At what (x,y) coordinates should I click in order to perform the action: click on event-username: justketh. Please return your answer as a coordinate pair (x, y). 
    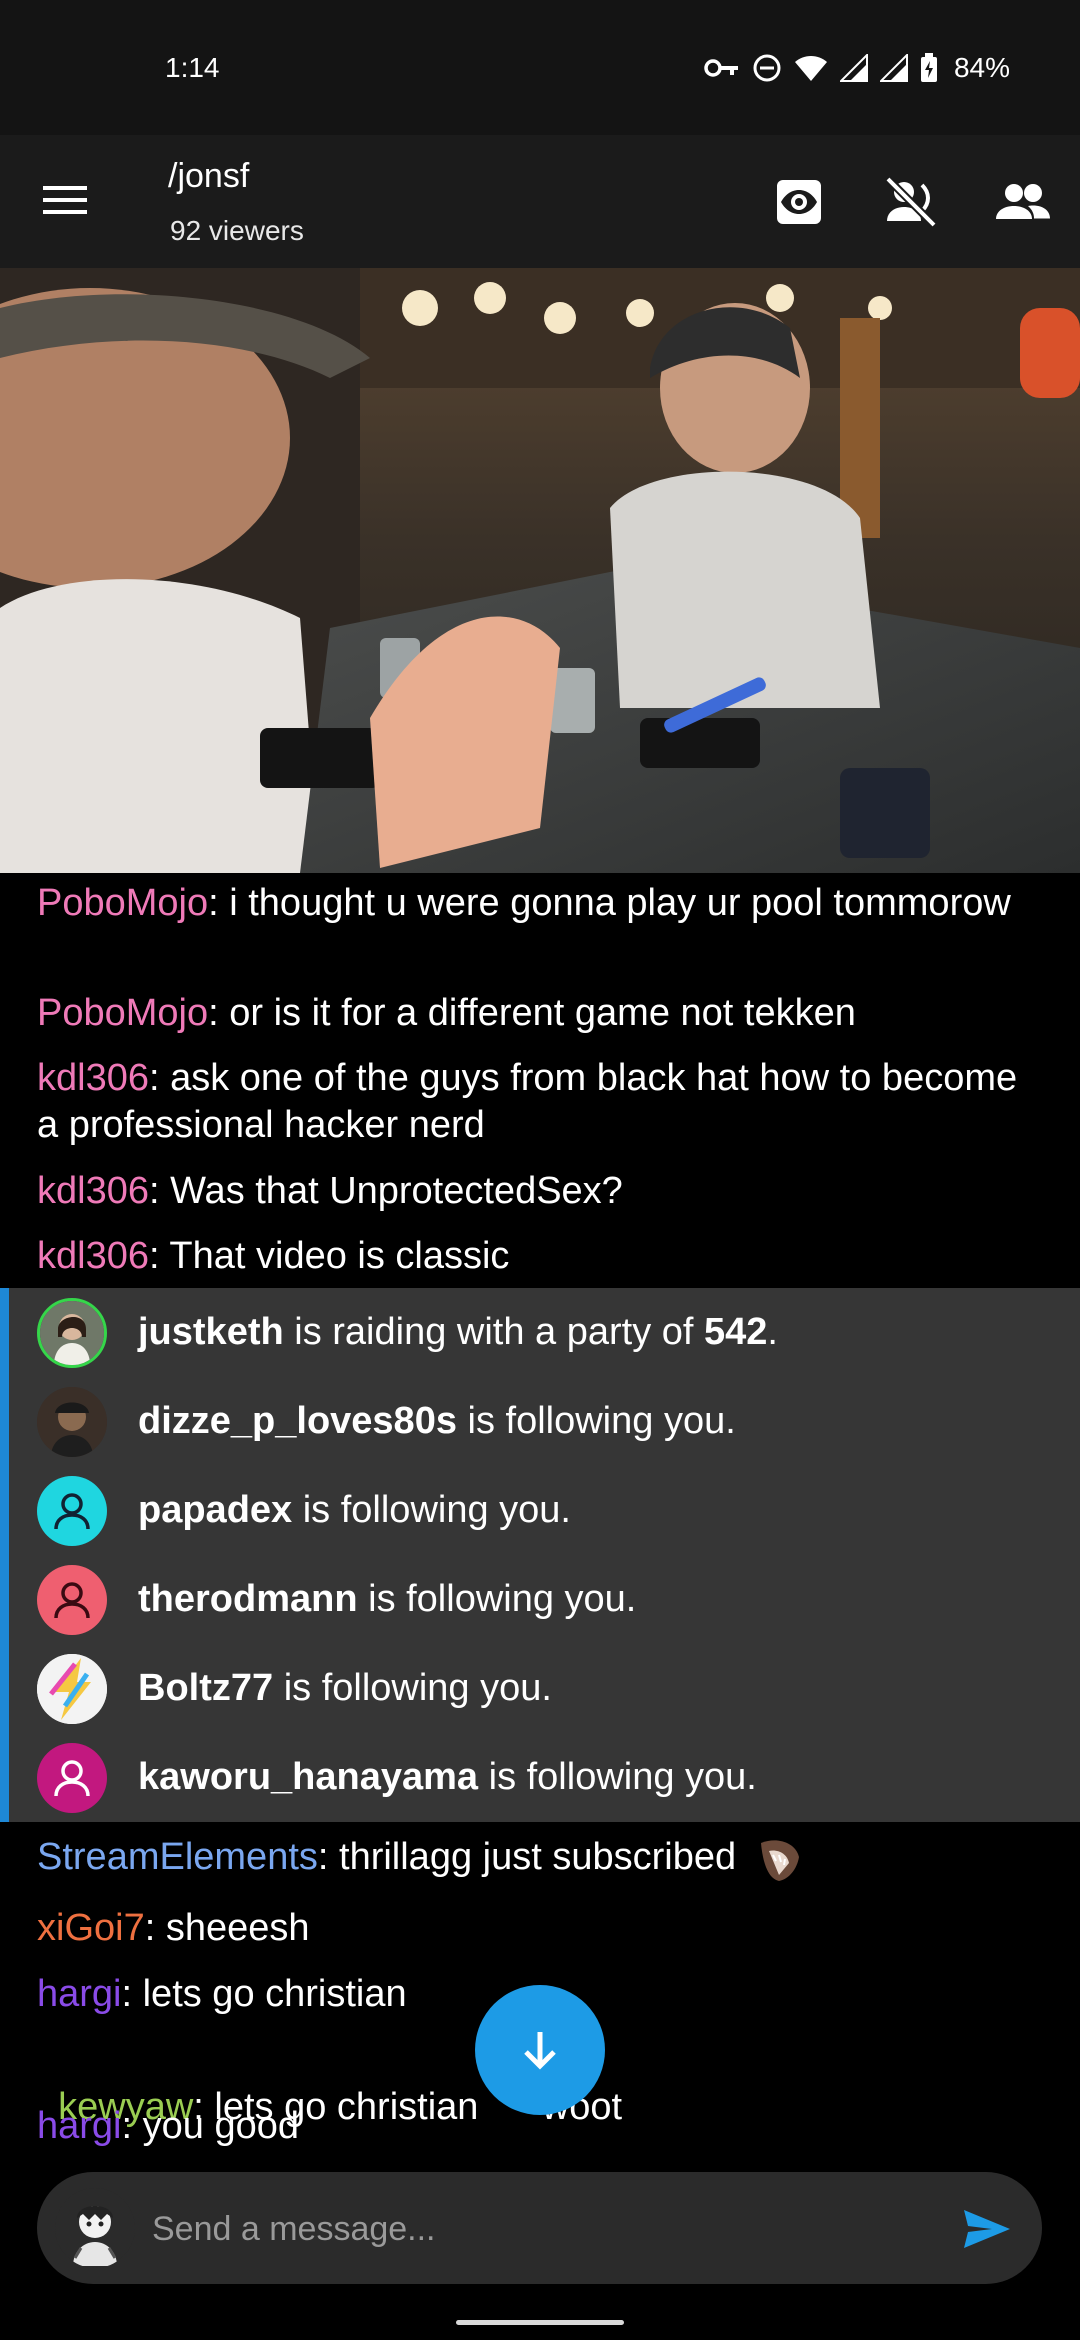
    Looking at the image, I should click on (211, 1332).